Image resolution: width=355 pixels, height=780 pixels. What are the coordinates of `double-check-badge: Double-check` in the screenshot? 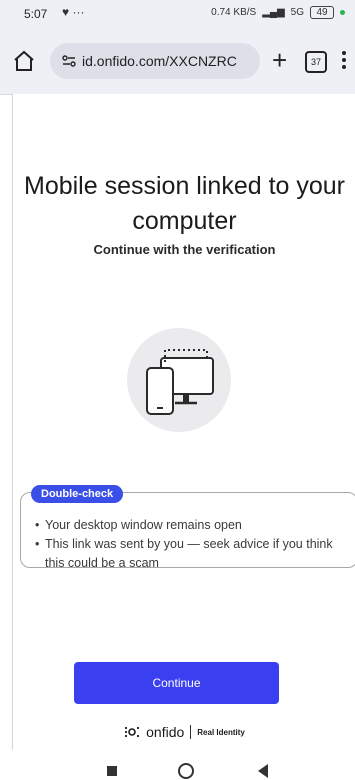 It's located at (77, 494).